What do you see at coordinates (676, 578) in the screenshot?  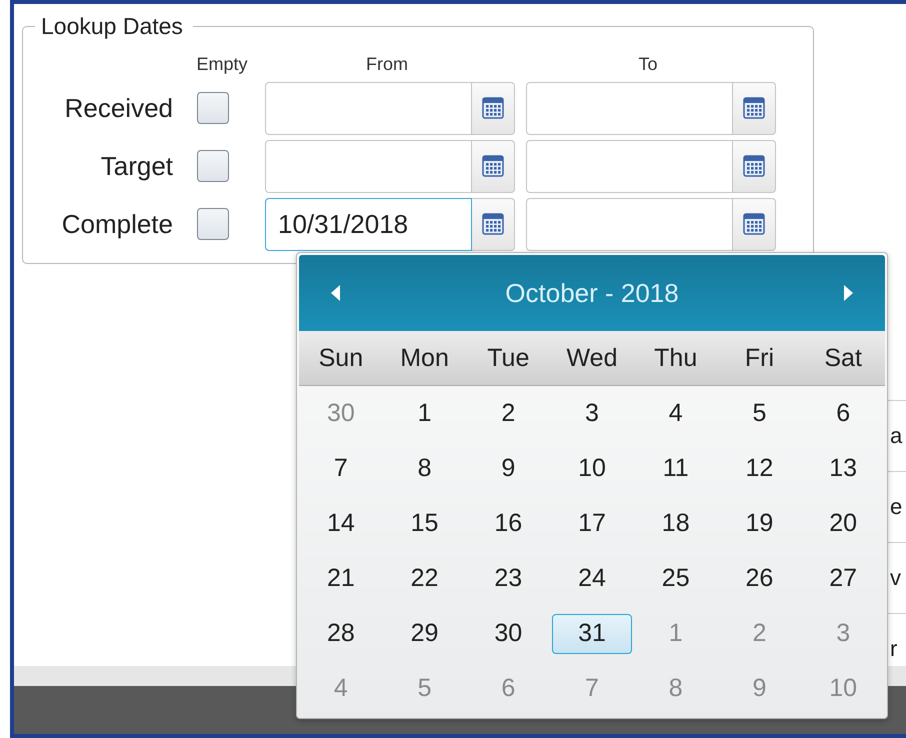 I see `calendar-day: 25` at bounding box center [676, 578].